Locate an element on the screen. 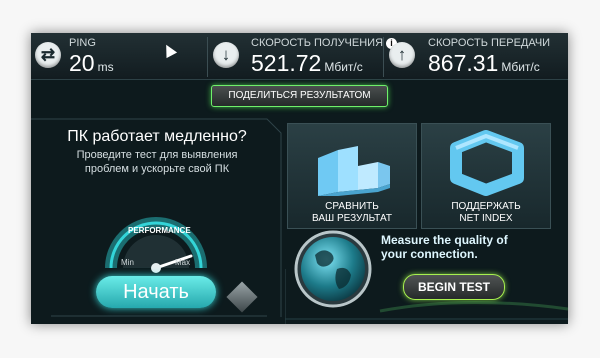  performance-gauge: PERFORMANCE Min Max is located at coordinates (156, 241).